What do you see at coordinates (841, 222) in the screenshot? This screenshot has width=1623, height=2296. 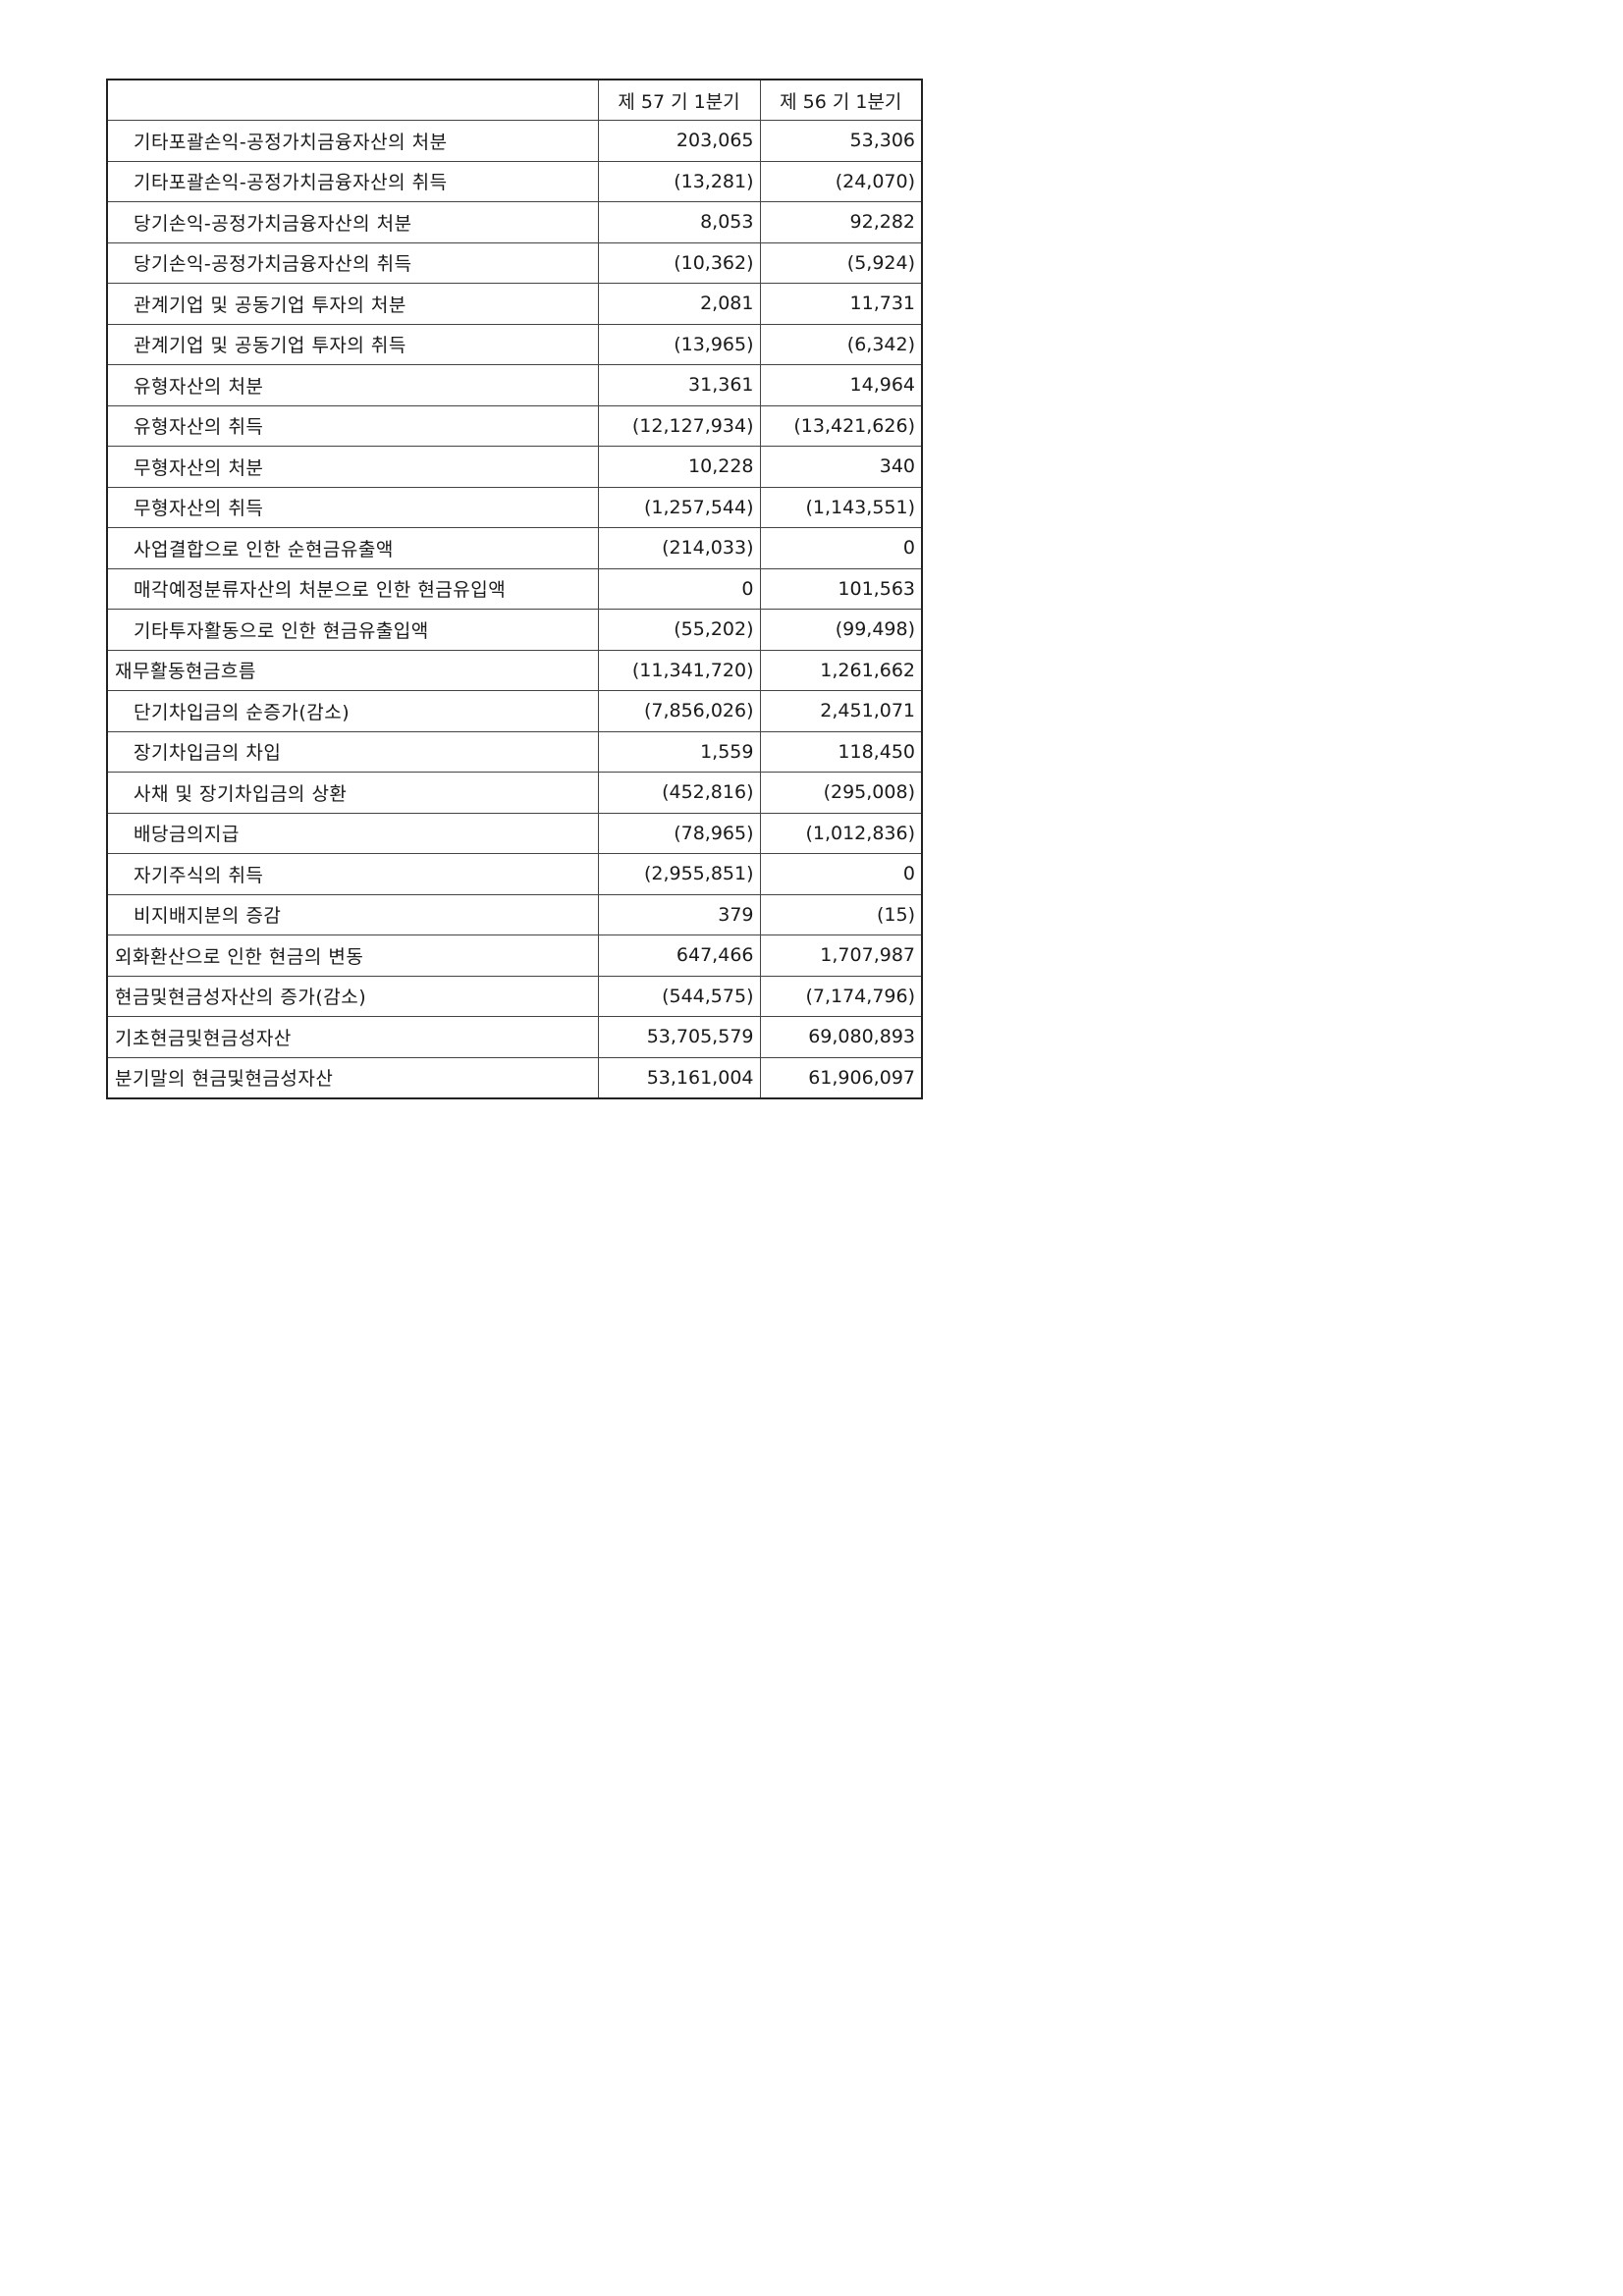 I see `value-period-56: 92,282` at bounding box center [841, 222].